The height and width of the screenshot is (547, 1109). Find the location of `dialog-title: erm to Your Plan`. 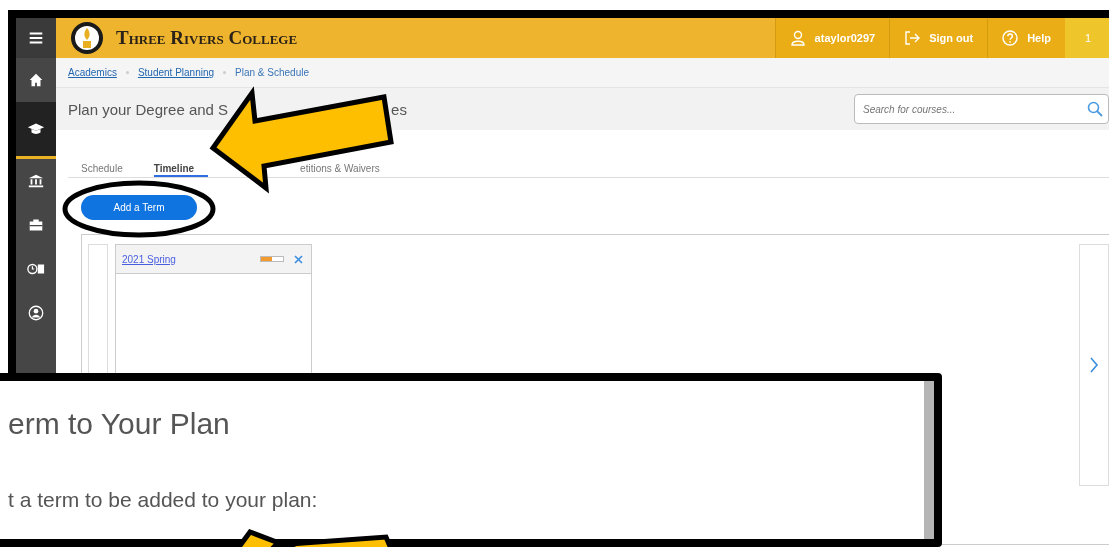

dialog-title: erm to Your Plan is located at coordinates (119, 424).